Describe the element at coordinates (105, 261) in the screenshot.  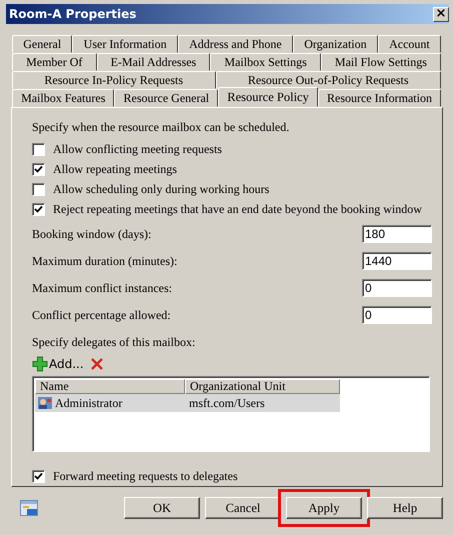
I see `field-label: Maximum duration (minutes):` at that location.